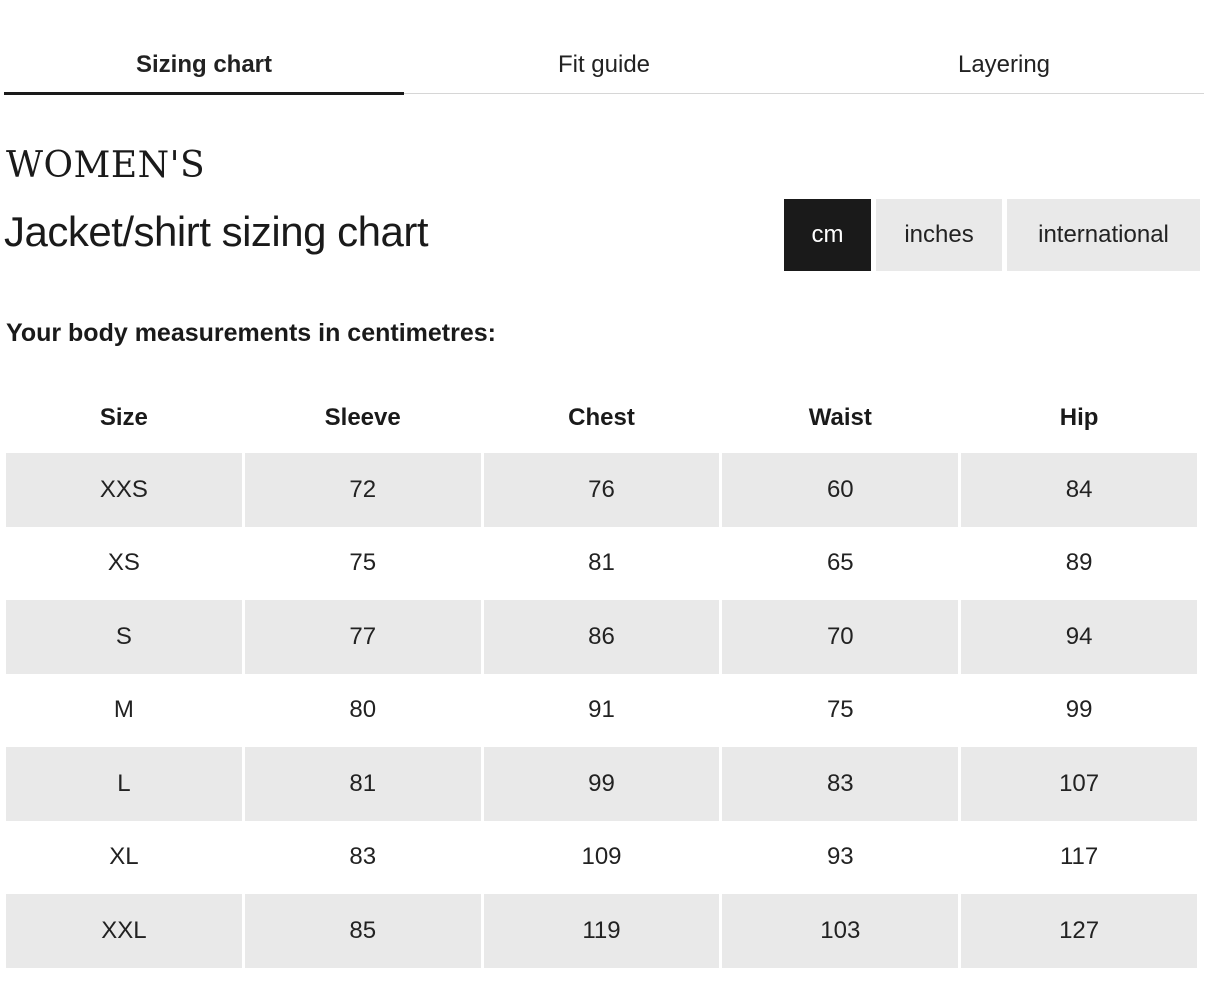 This screenshot has width=1210, height=992. What do you see at coordinates (124, 490) in the screenshot?
I see `size-cell: XXS` at bounding box center [124, 490].